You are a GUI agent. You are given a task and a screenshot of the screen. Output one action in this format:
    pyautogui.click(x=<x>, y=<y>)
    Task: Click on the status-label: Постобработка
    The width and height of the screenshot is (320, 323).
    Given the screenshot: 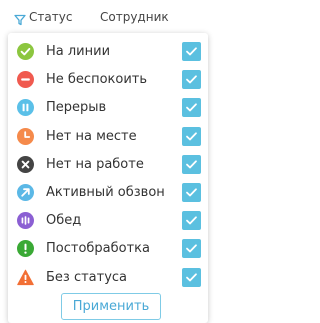 What is the action you would take?
    pyautogui.click(x=98, y=249)
    